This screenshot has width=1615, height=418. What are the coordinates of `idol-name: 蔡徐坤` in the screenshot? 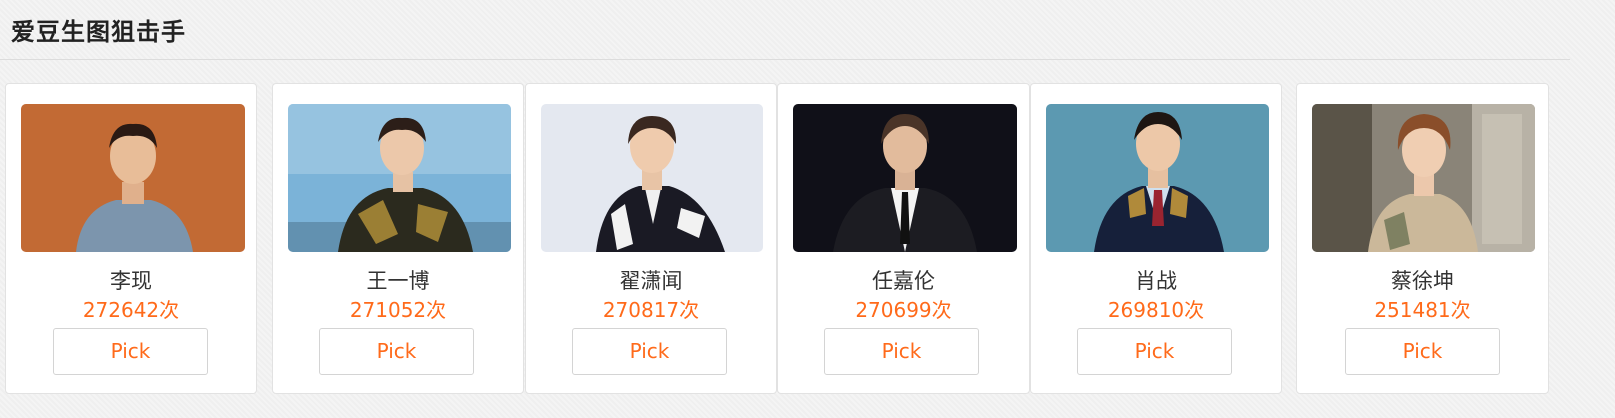 It's located at (1422, 281).